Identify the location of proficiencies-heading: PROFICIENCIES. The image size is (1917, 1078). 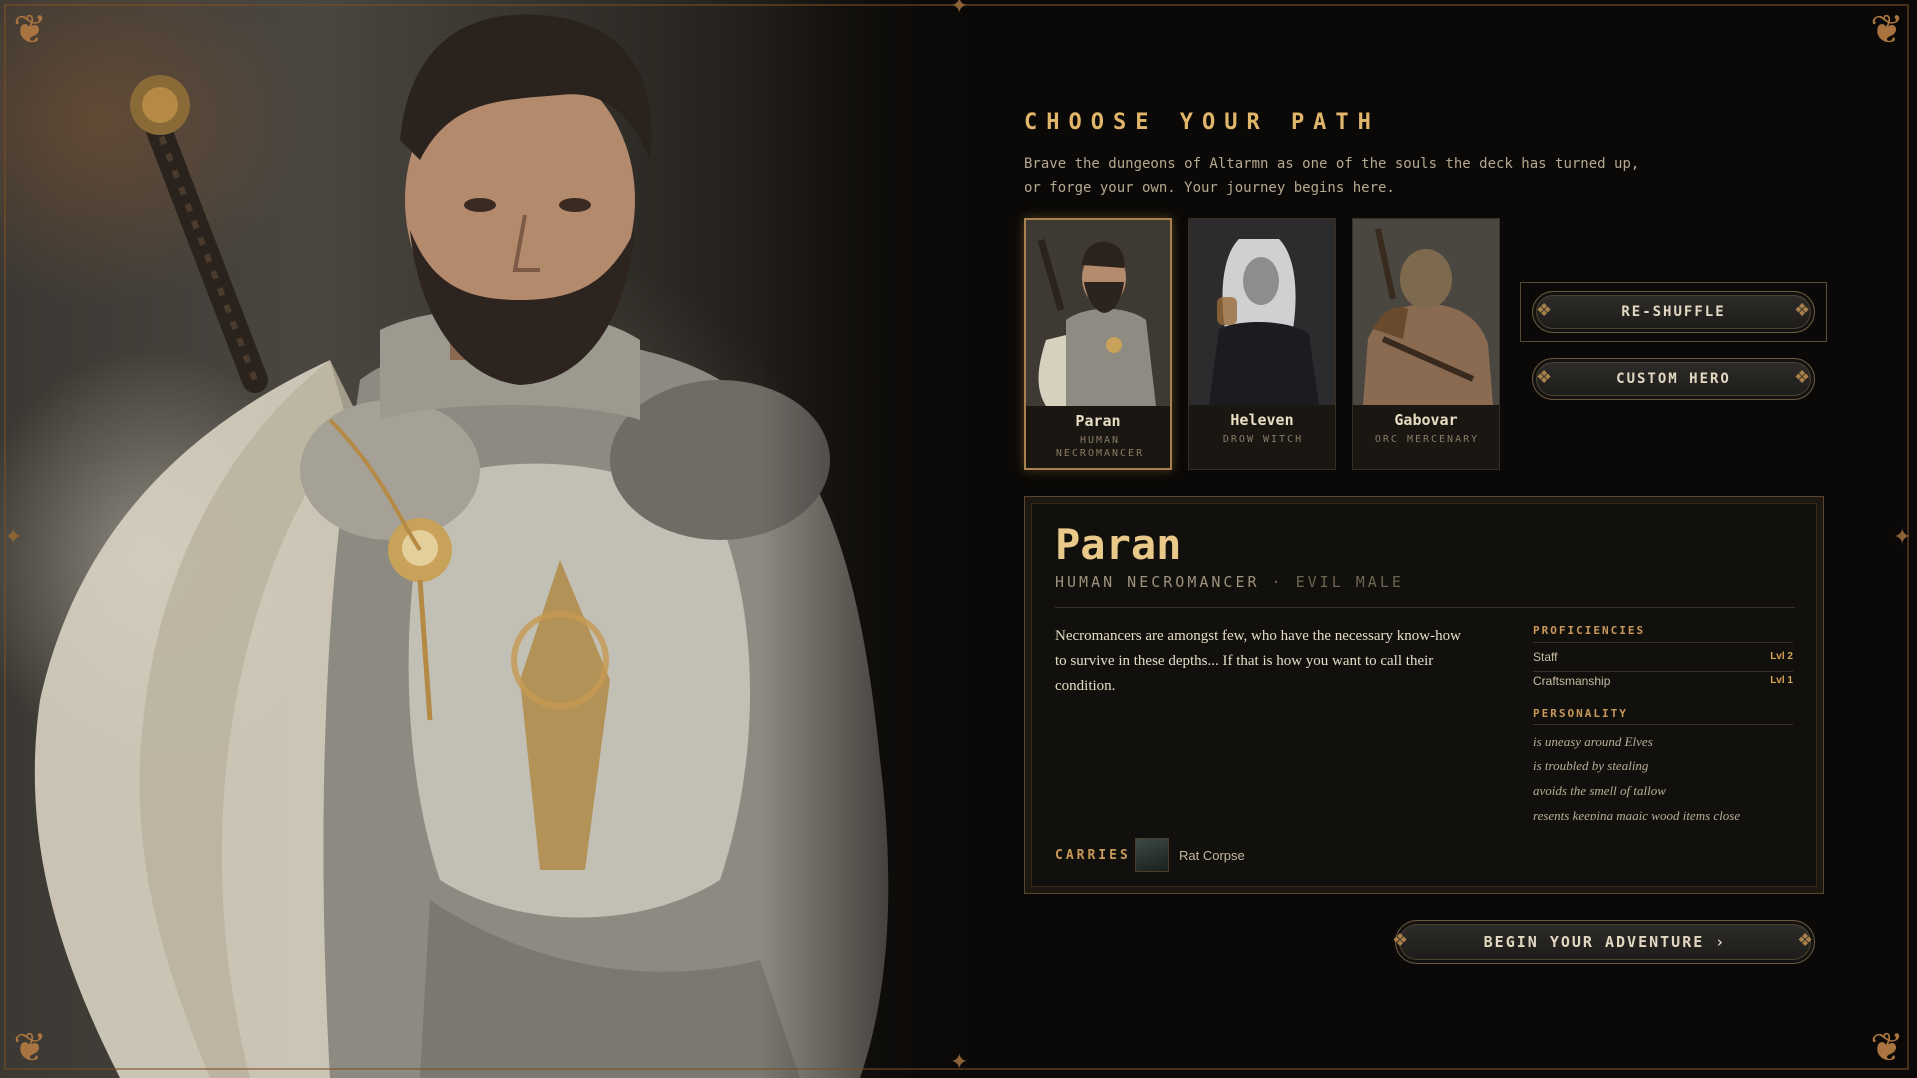
(1589, 630).